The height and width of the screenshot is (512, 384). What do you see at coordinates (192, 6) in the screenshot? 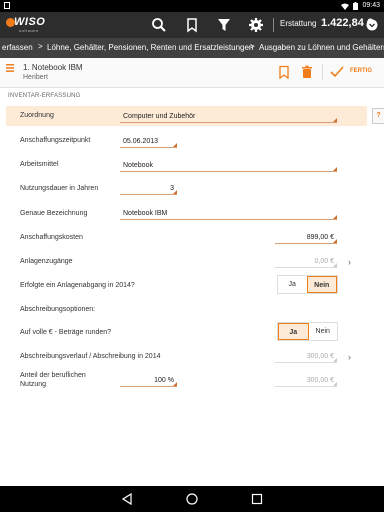
I see `status-bar: 09:43` at bounding box center [192, 6].